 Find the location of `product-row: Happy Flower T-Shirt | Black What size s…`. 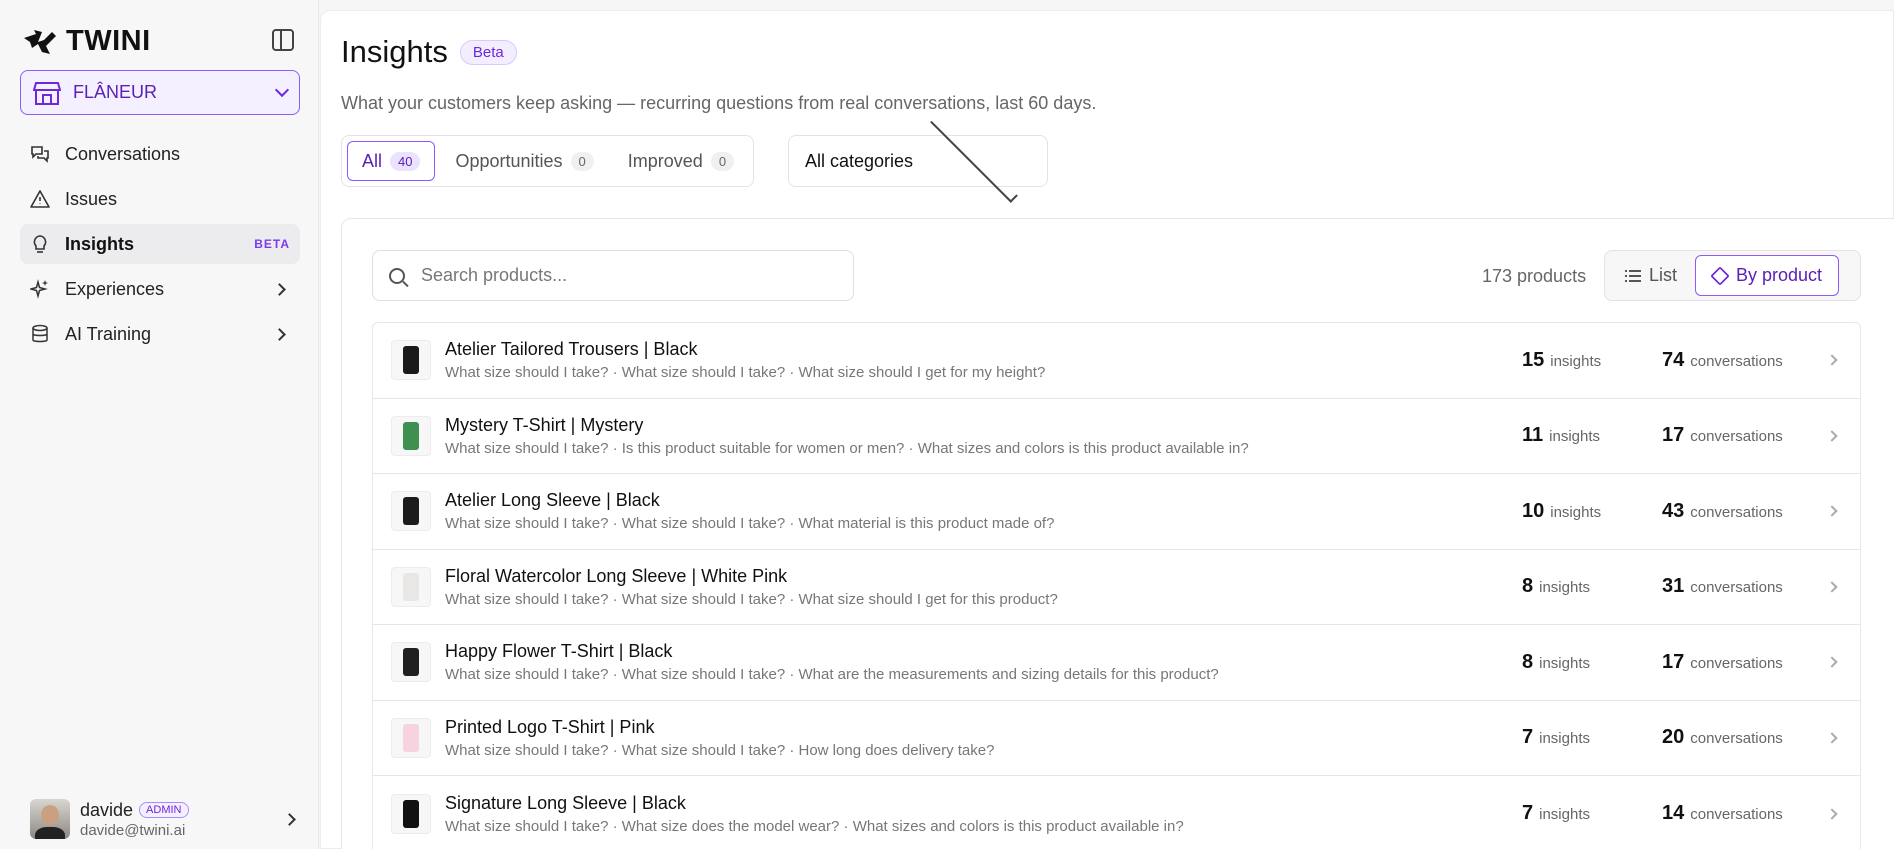

product-row: Happy Flower T-Shirt | Black What size s… is located at coordinates (1116, 663).